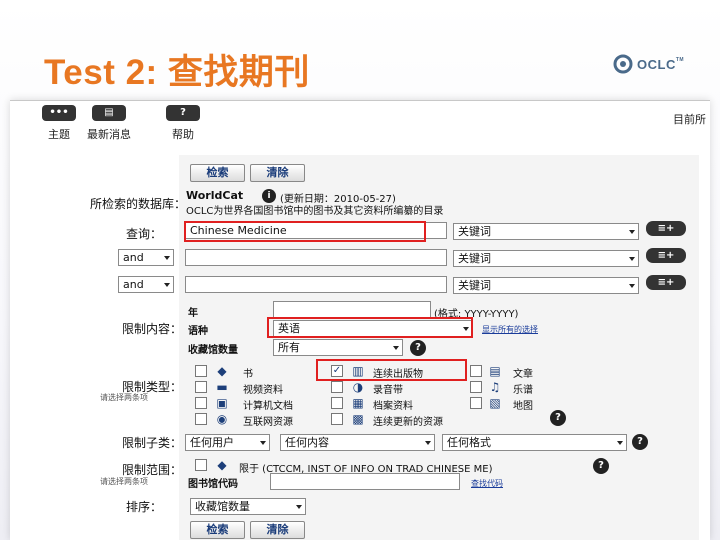 This screenshot has width=720, height=540. Describe the element at coordinates (213, 350) in the screenshot. I see `holdings-label: 收藏馆数量` at that location.